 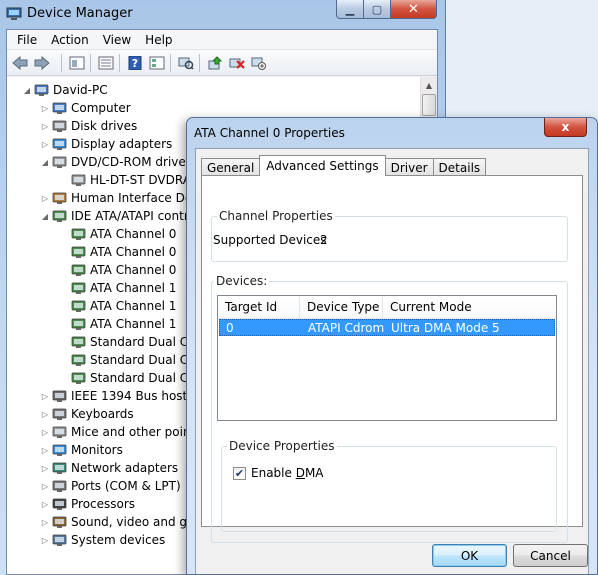 I want to click on view-icon, so click(x=157, y=63).